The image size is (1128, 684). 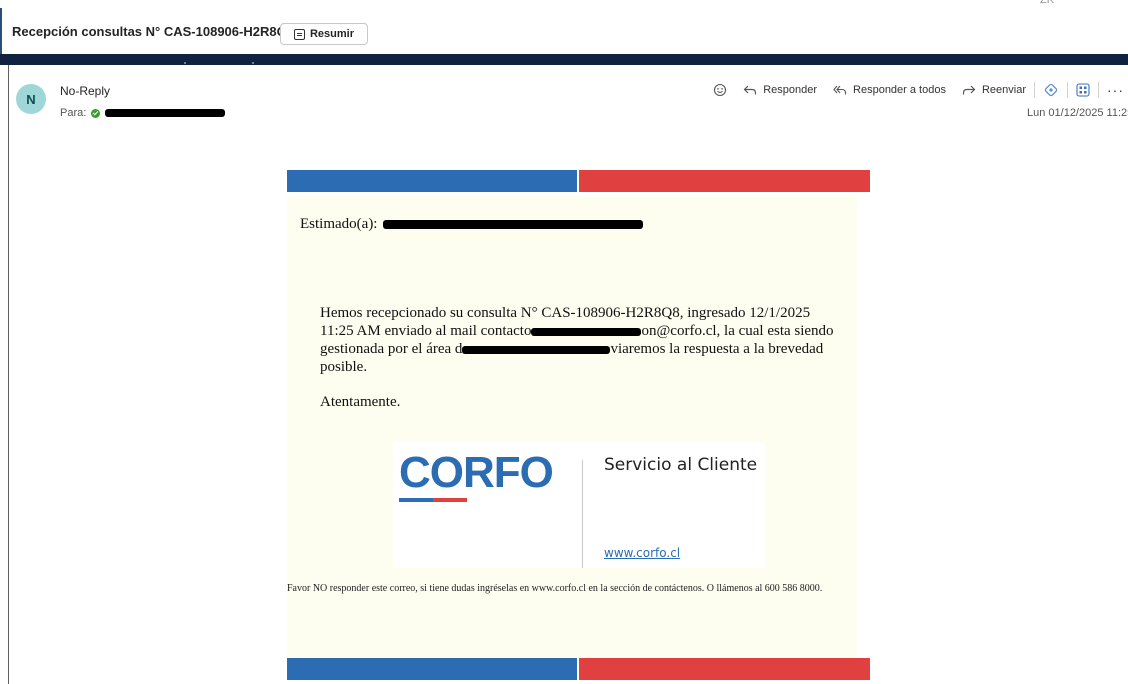 What do you see at coordinates (165, 113) in the screenshot?
I see `redacted-recipient` at bounding box center [165, 113].